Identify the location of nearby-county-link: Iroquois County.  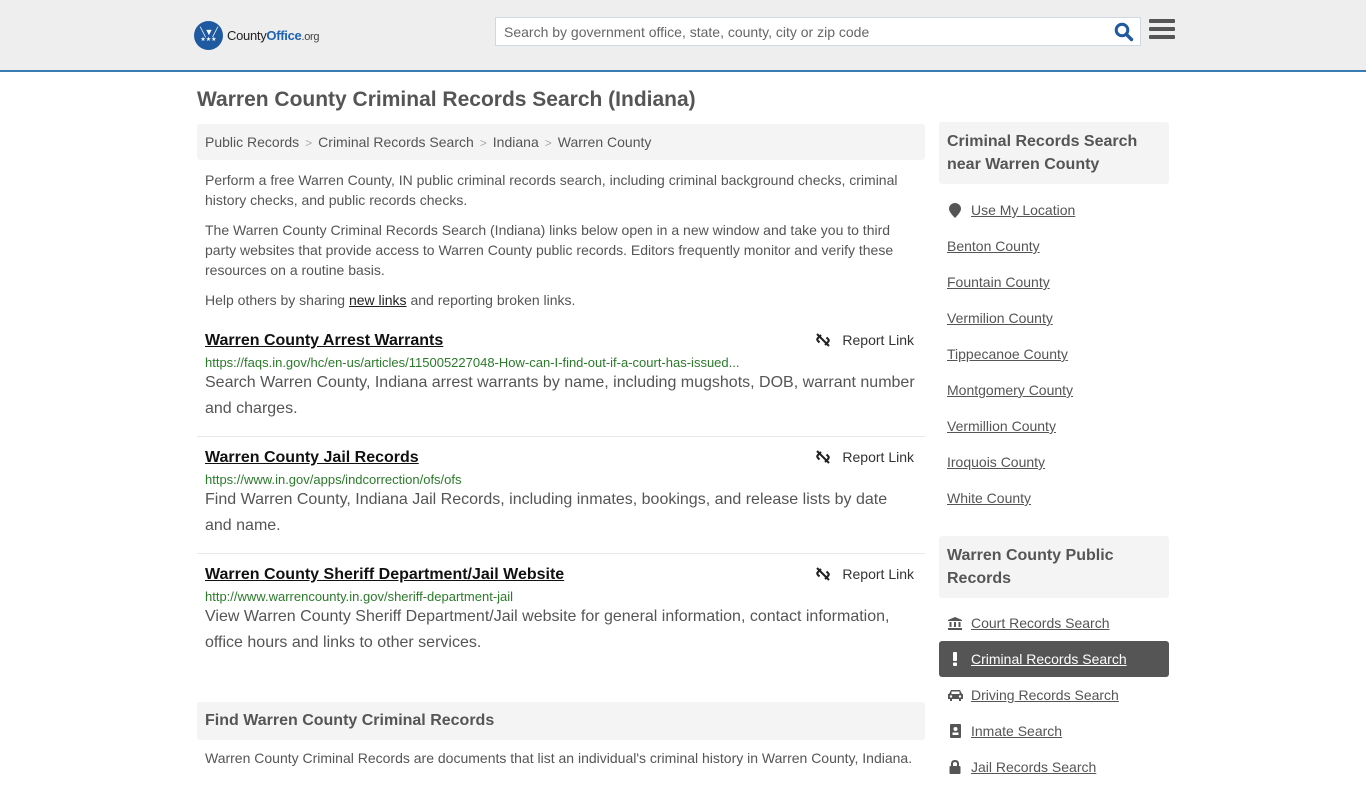
(996, 462).